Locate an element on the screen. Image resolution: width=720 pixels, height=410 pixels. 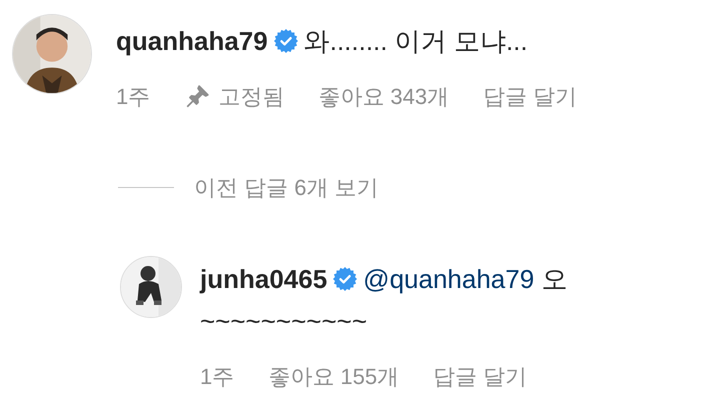
comment-text: ~~~~~~~~~~~ is located at coordinates (284, 321).